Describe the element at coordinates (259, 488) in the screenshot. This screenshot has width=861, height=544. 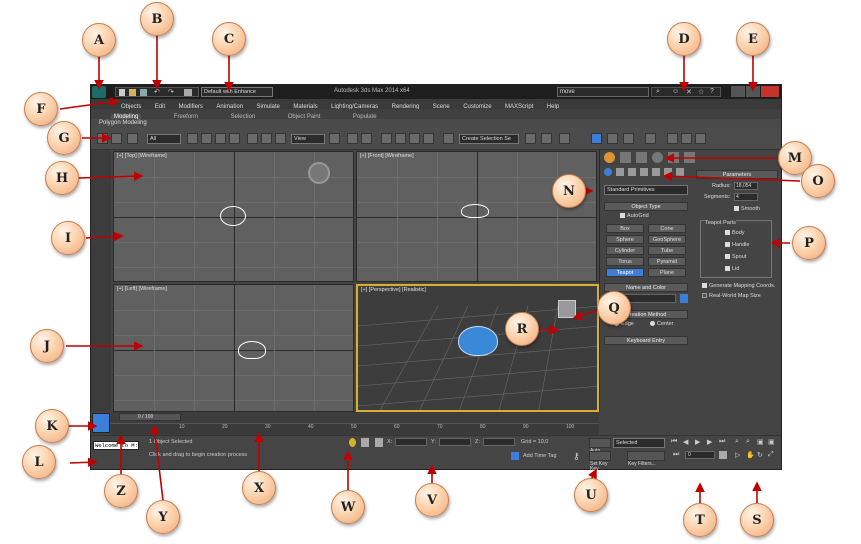
I see `callout-x: X` at that location.